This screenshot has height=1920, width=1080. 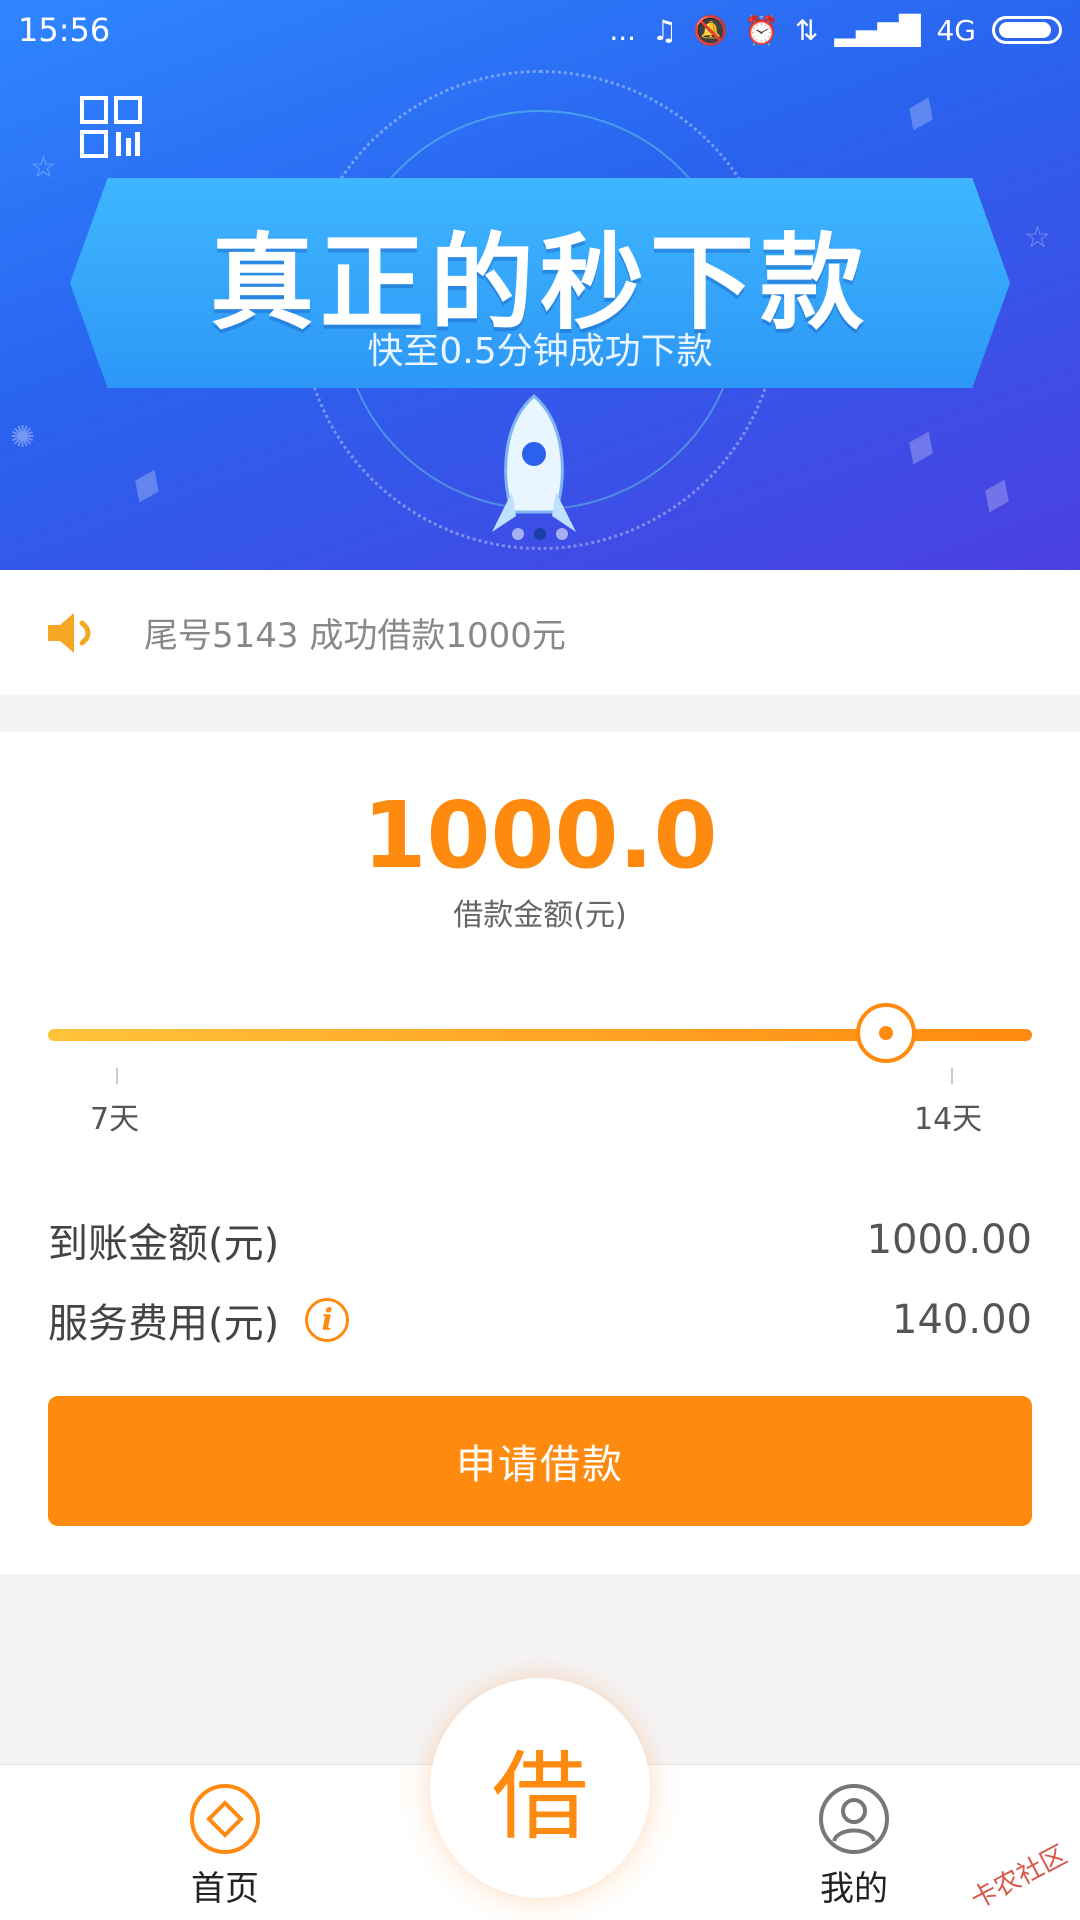 I want to click on service-fee-label-group: 服务费用(元) i, so click(x=199, y=1320).